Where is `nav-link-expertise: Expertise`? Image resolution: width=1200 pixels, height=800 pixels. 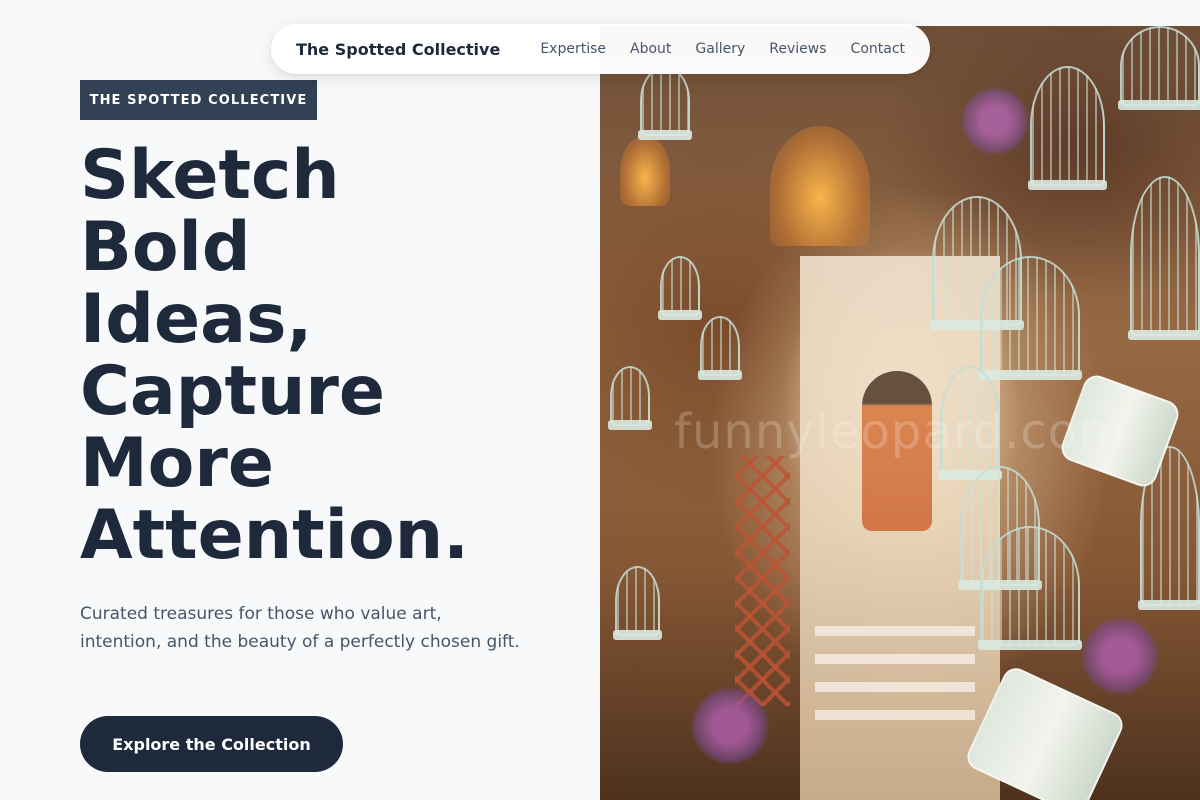 nav-link-expertise: Expertise is located at coordinates (573, 49).